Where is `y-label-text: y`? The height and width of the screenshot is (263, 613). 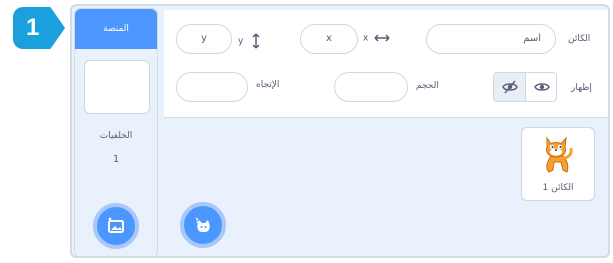
y-label-text: y is located at coordinates (241, 41).